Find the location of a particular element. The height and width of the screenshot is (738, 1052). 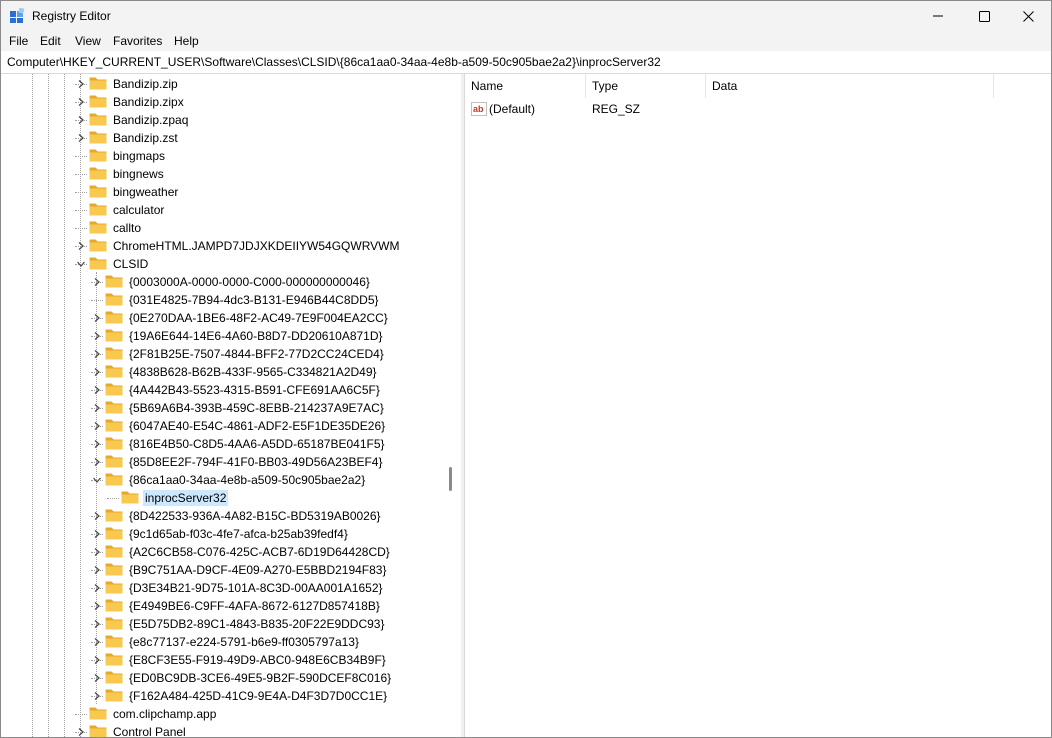

tree-item: {5B69A6B4-393B-459C-8EBB-214237A9E7AC} is located at coordinates (238, 408).